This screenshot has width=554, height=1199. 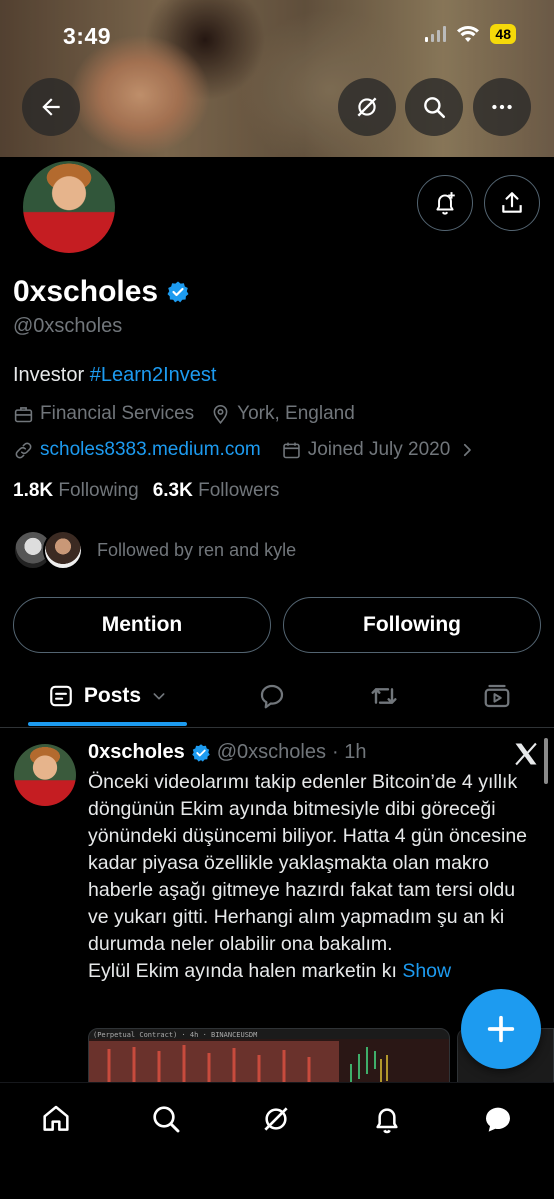 I want to click on calendar-icon, so click(x=291, y=450).